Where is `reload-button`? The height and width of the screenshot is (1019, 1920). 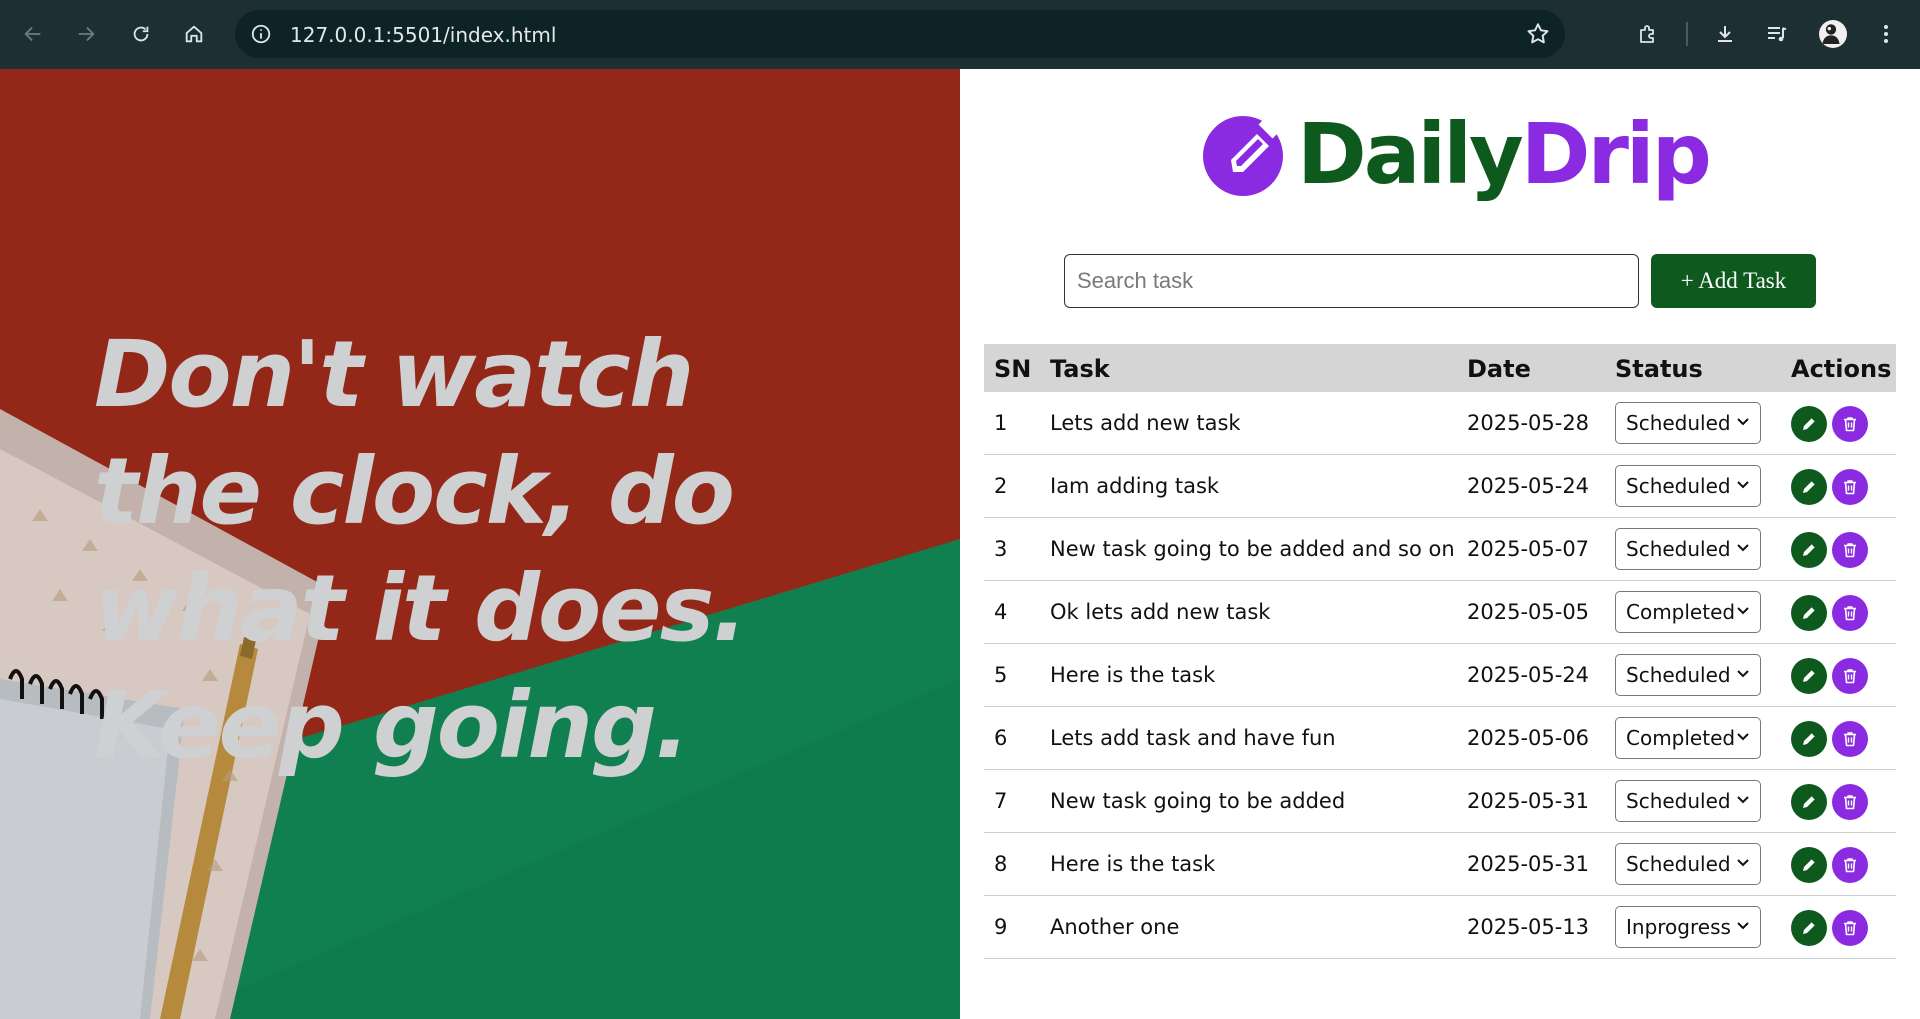
reload-button is located at coordinates (141, 34).